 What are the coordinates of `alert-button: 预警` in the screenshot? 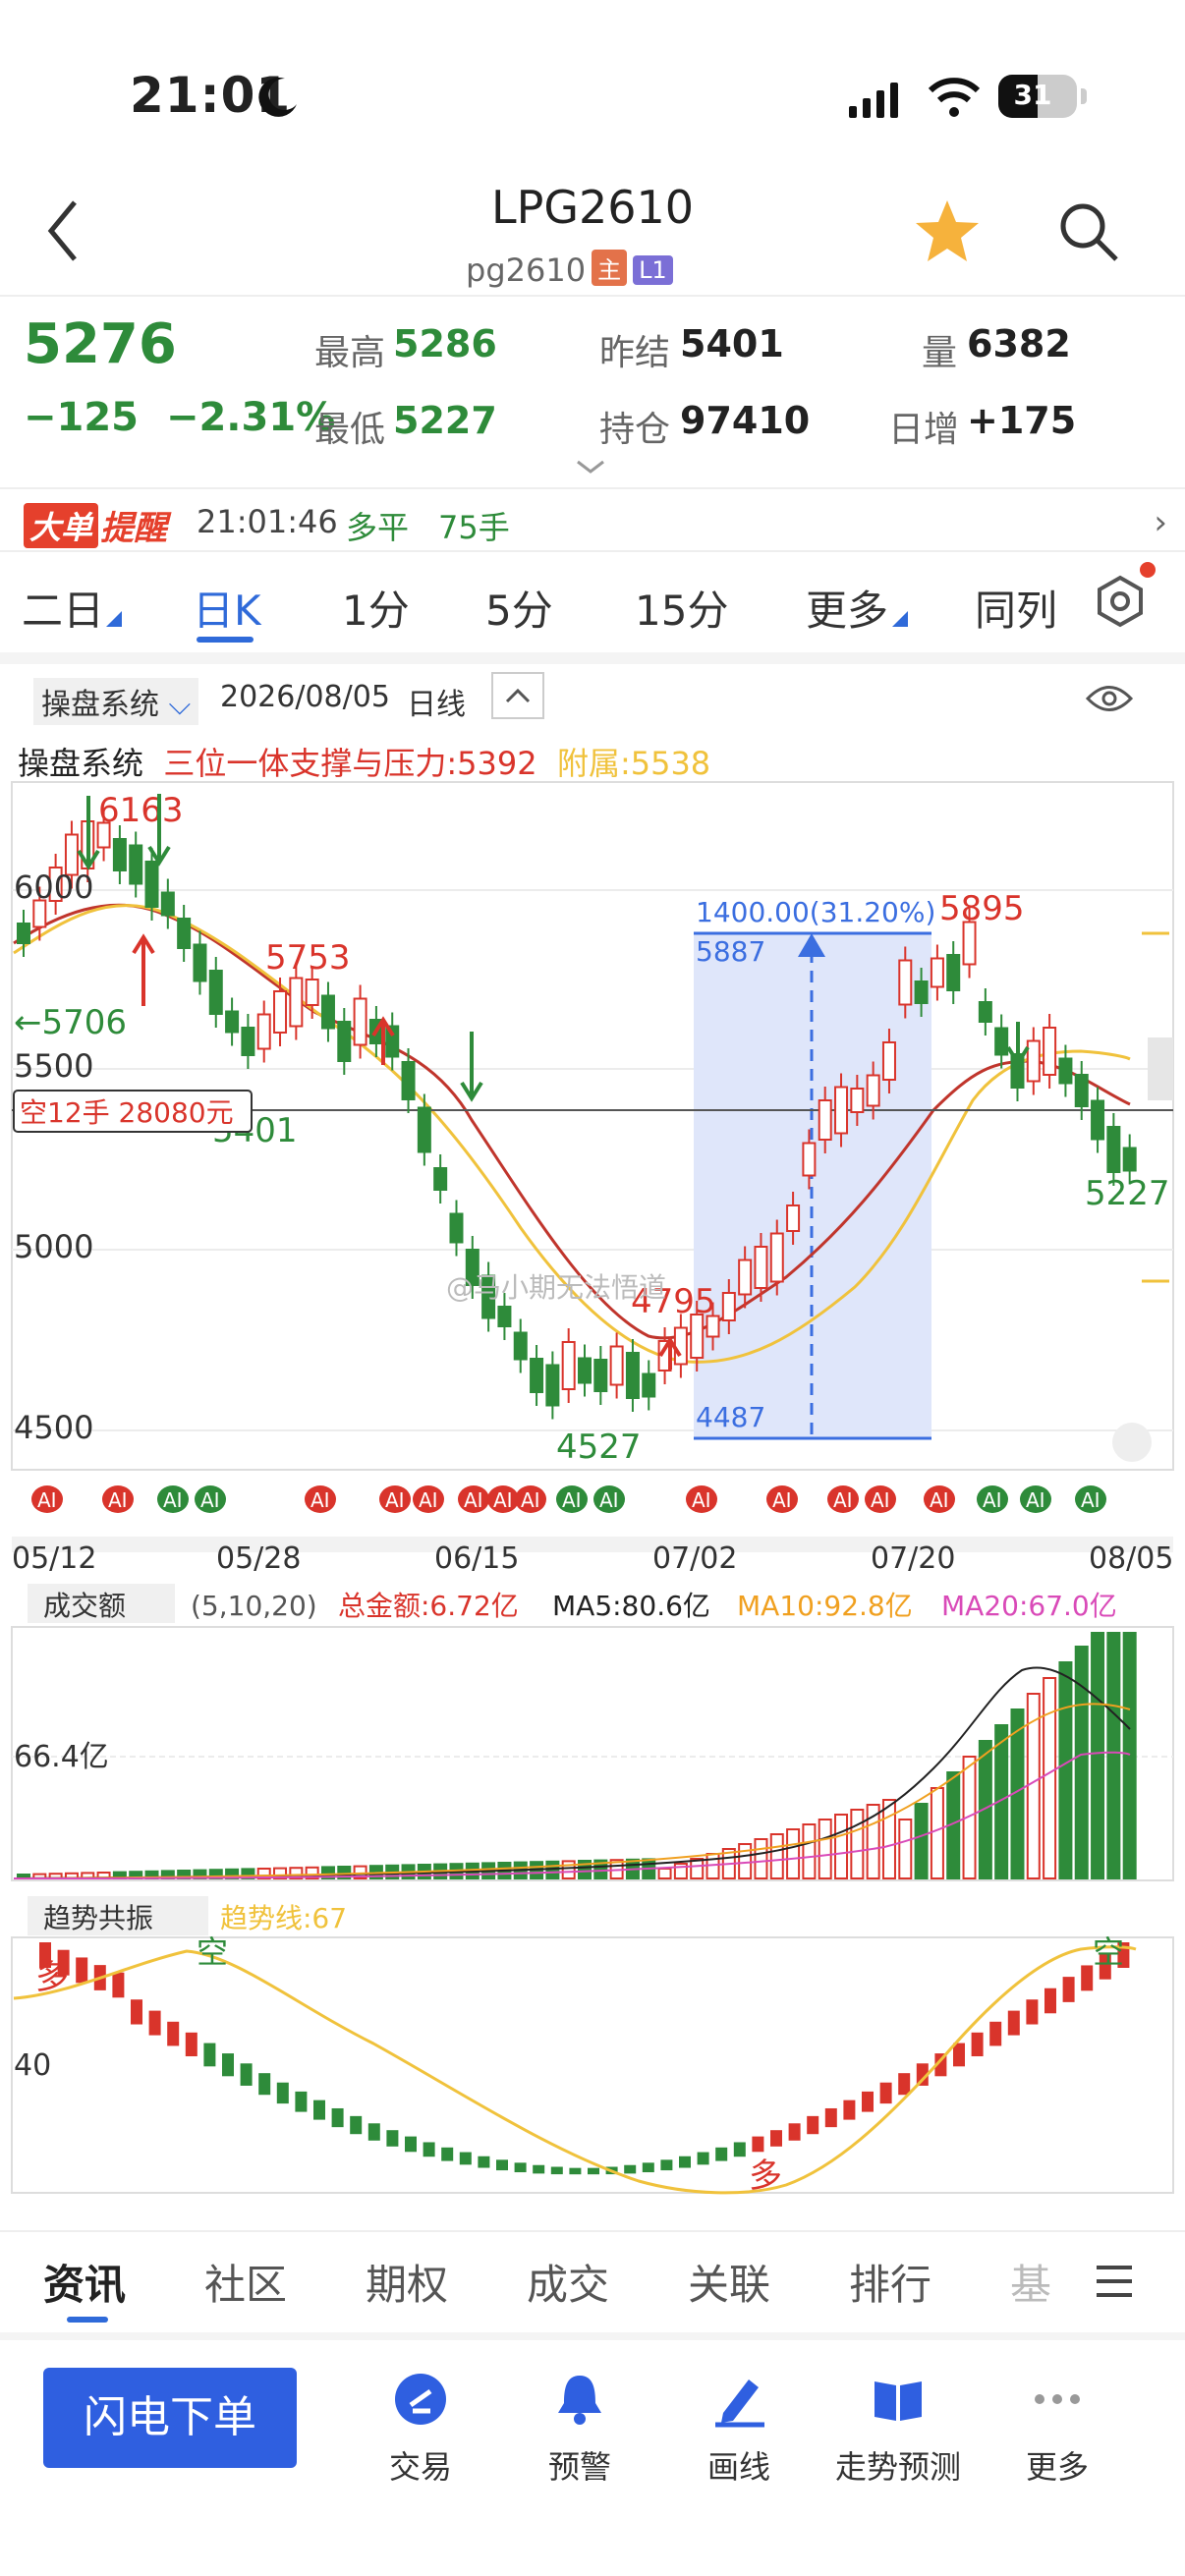 It's located at (579, 2429).